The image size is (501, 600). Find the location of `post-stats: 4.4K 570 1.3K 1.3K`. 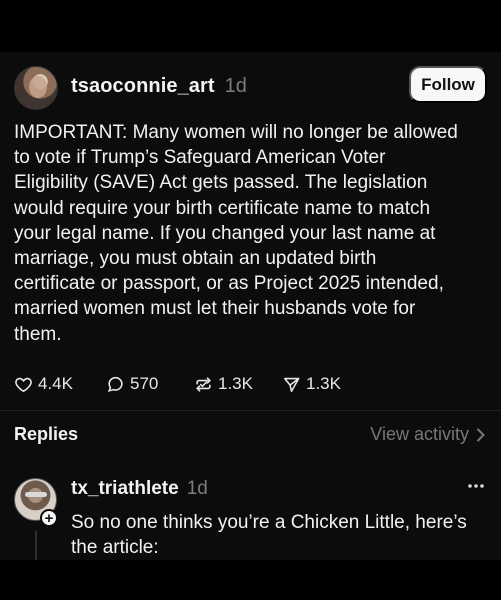

post-stats: 4.4K 570 1.3K 1.3K is located at coordinates (188, 384).